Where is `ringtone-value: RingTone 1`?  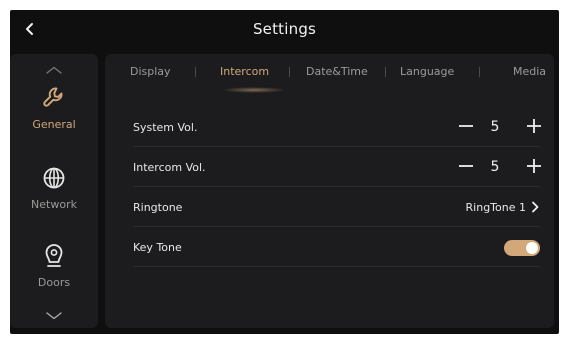 ringtone-value: RingTone 1 is located at coordinates (496, 207).